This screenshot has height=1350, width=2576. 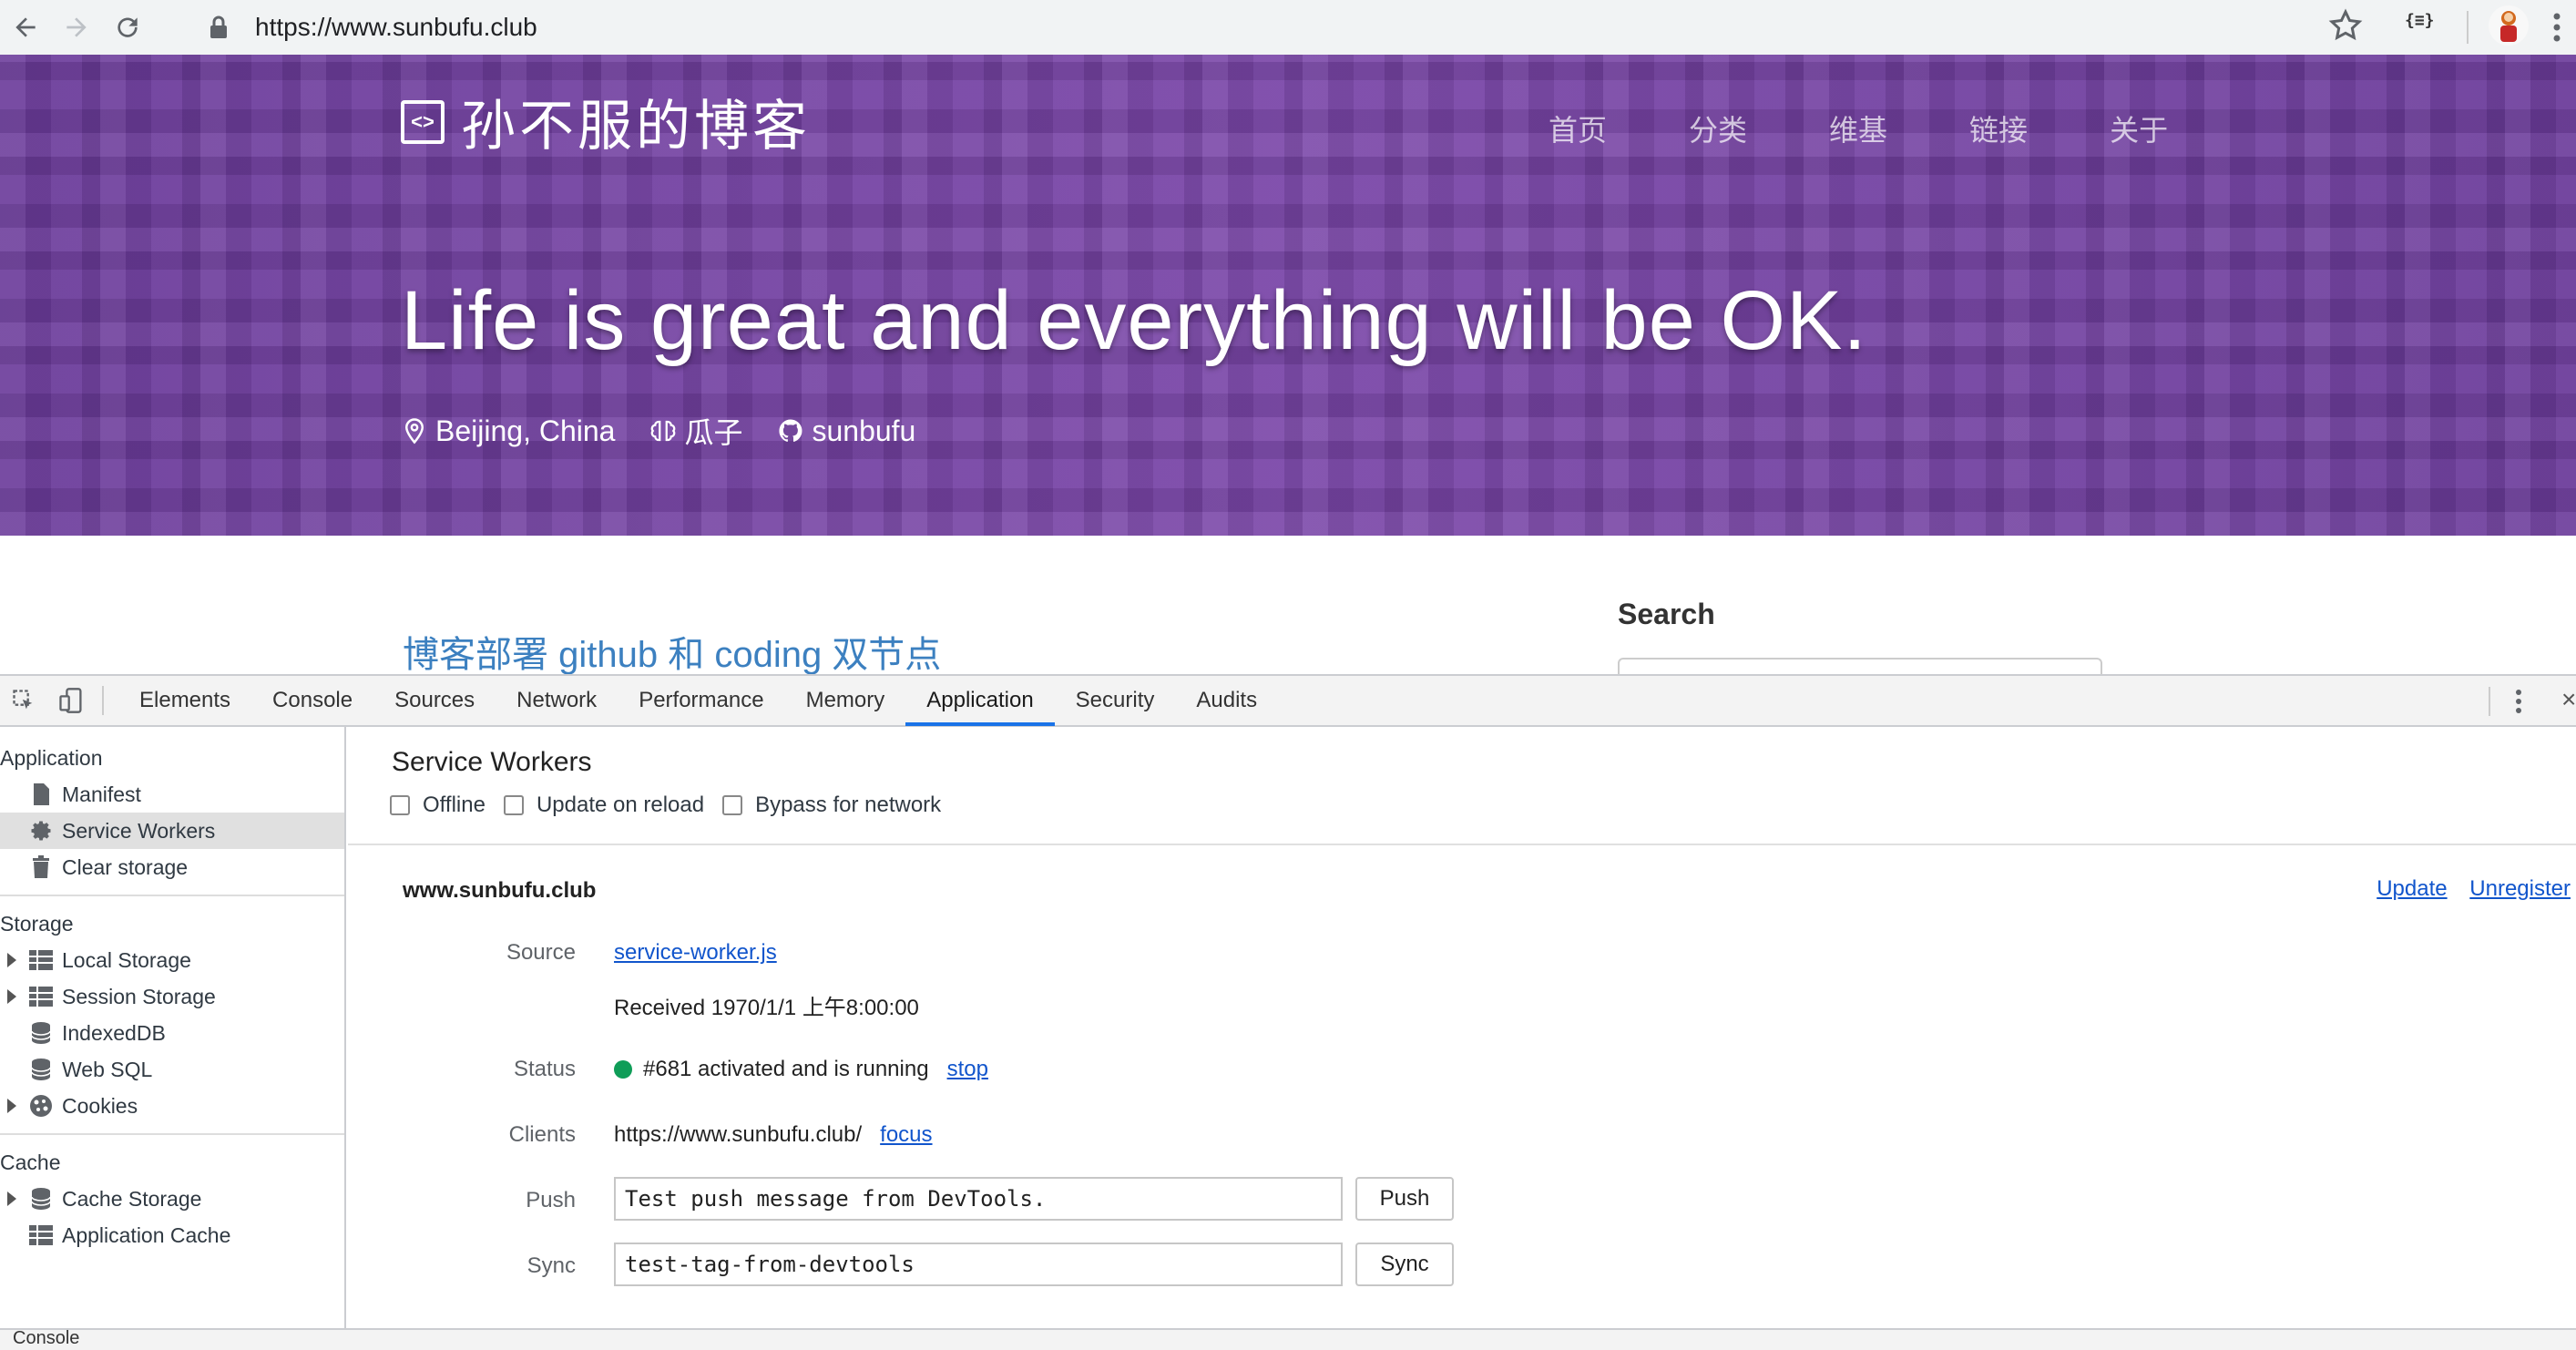 I want to click on back-button, so click(x=25, y=27).